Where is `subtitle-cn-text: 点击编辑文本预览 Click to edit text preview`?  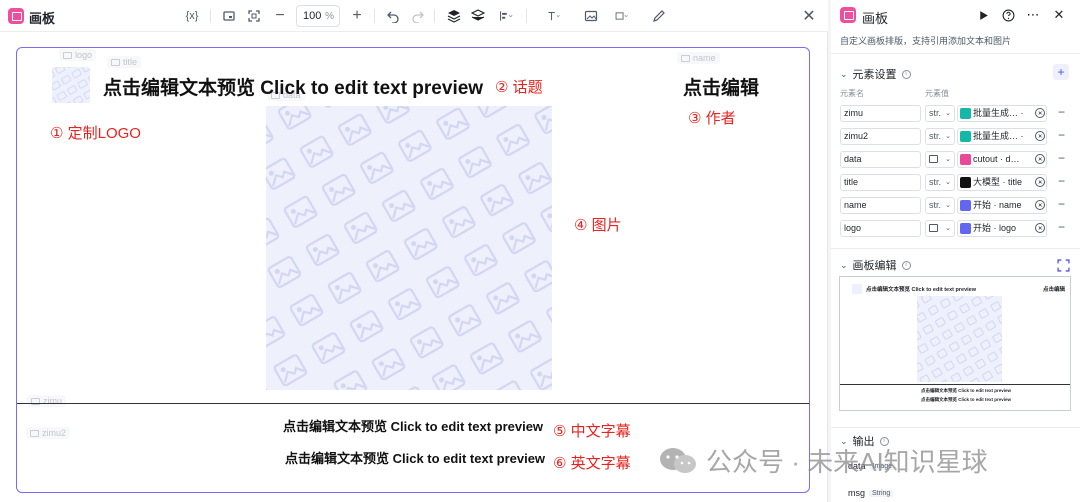
subtitle-cn-text: 点击编辑文本预览 Click to edit text preview is located at coordinates (413, 425).